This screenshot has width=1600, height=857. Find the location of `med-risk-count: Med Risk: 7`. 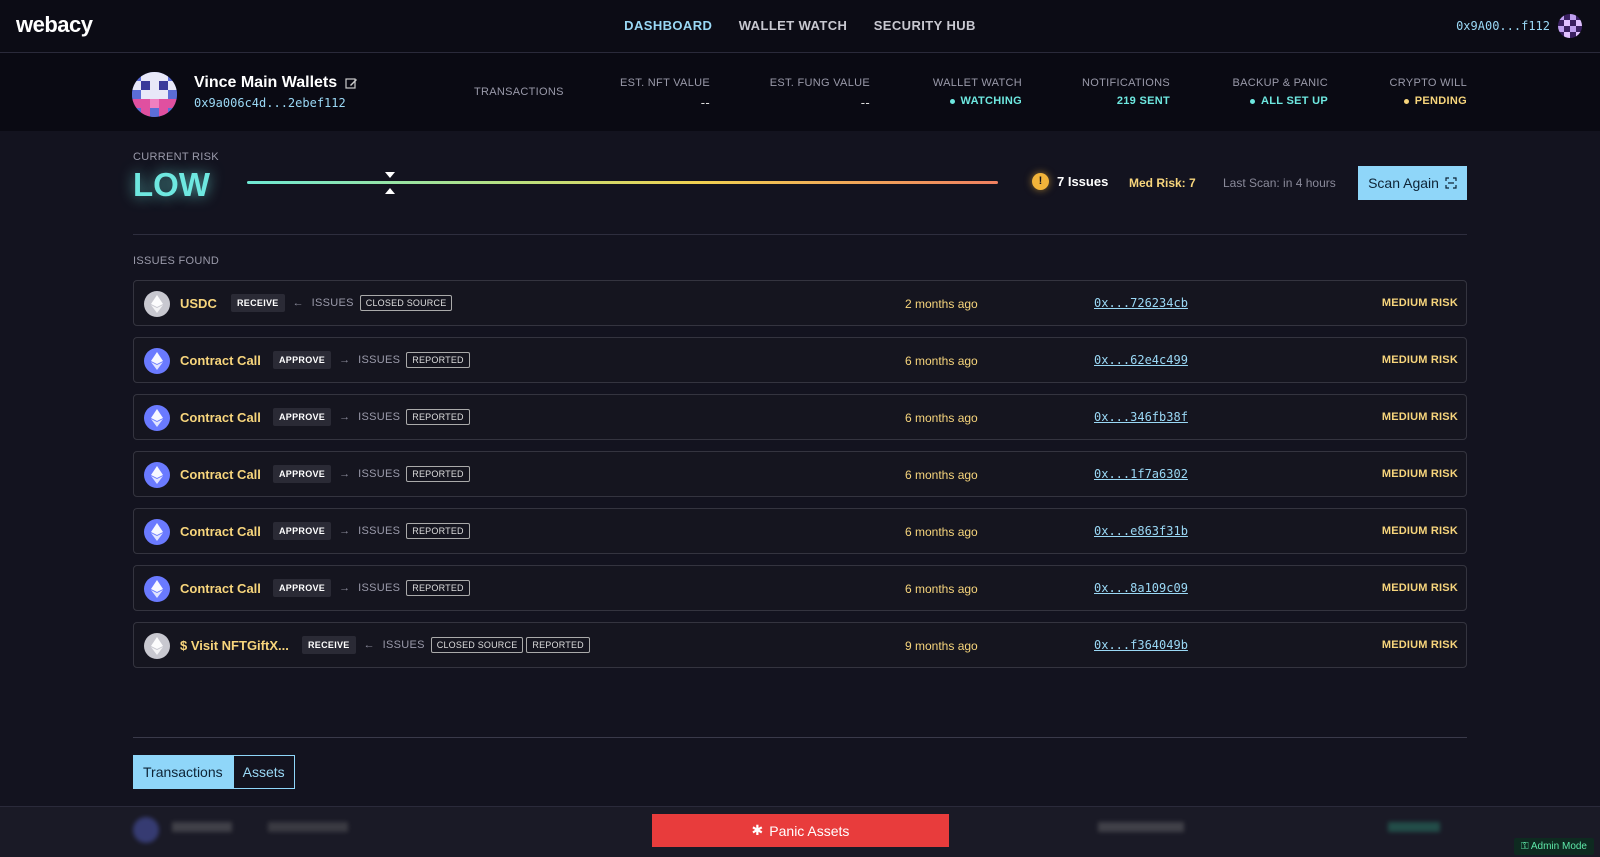

med-risk-count: Med Risk: 7 is located at coordinates (1162, 183).